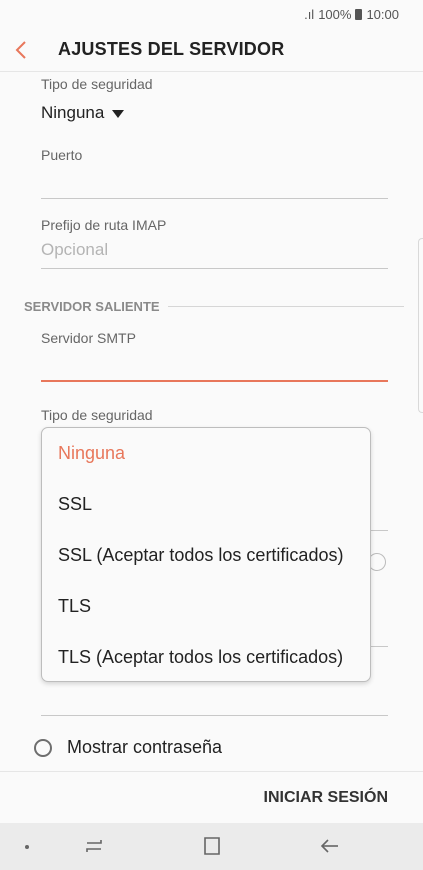 The image size is (423, 870). I want to click on dropdown-arrow-icon, so click(118, 113).